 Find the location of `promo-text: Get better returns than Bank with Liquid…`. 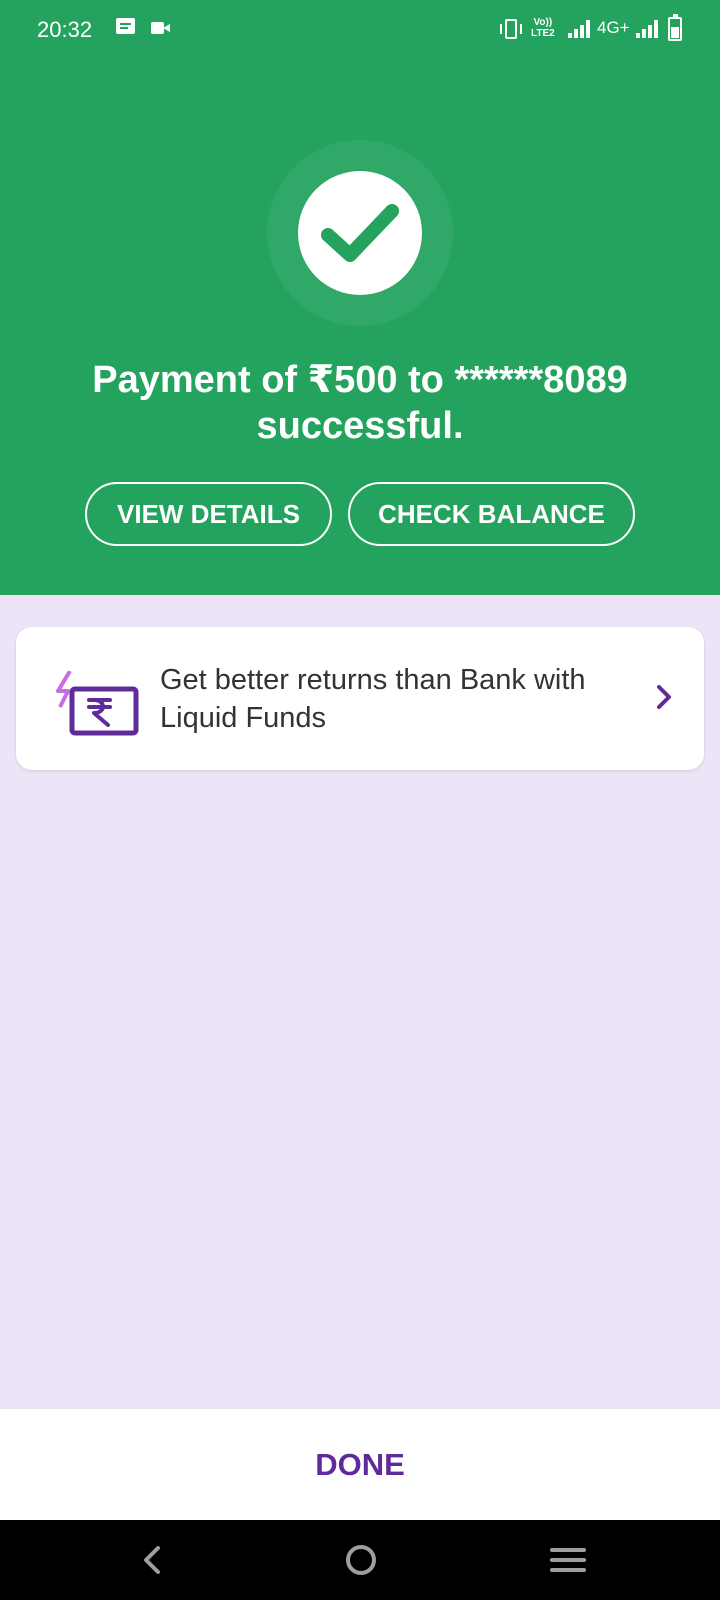

promo-text: Get better returns than Bank with Liquid… is located at coordinates (373, 699).